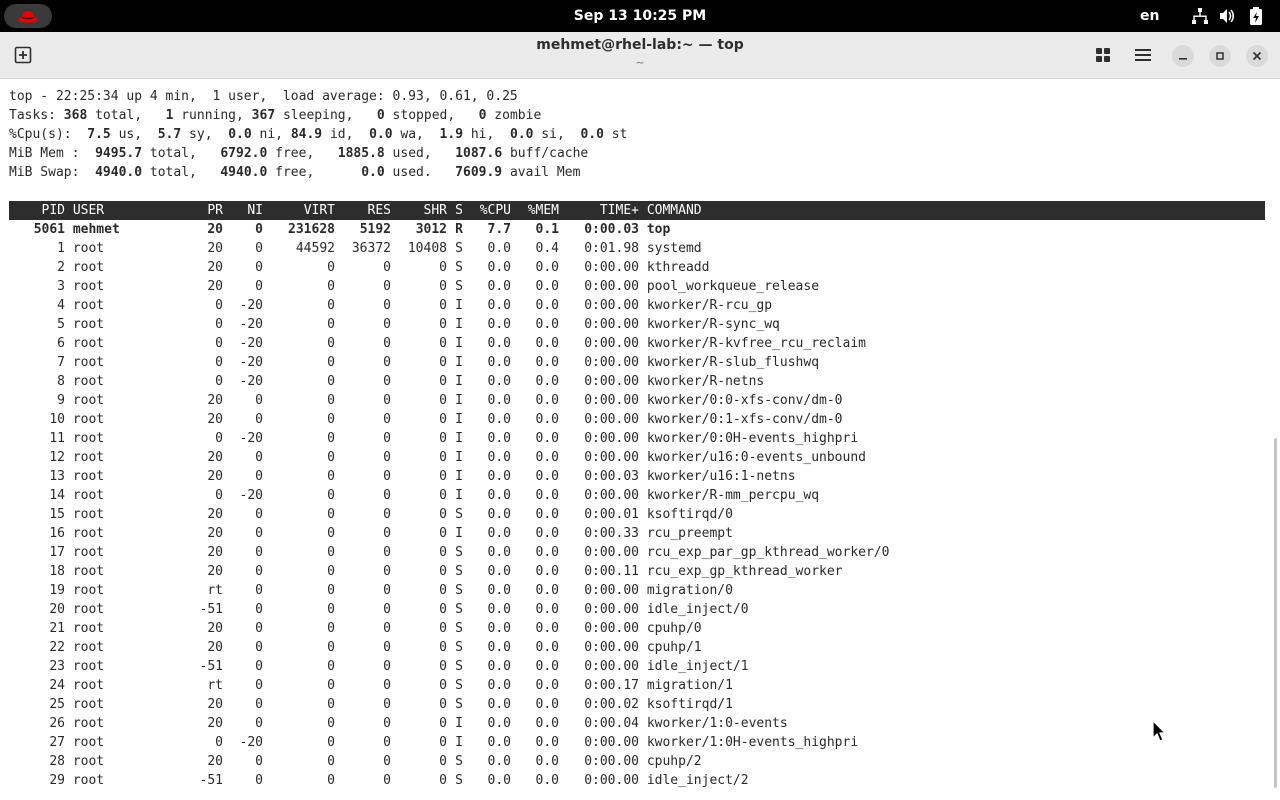  Describe the element at coordinates (744, 419) in the screenshot. I see `cell-cmd: kworker/0:1-xfs-conv/dm-0` at that location.